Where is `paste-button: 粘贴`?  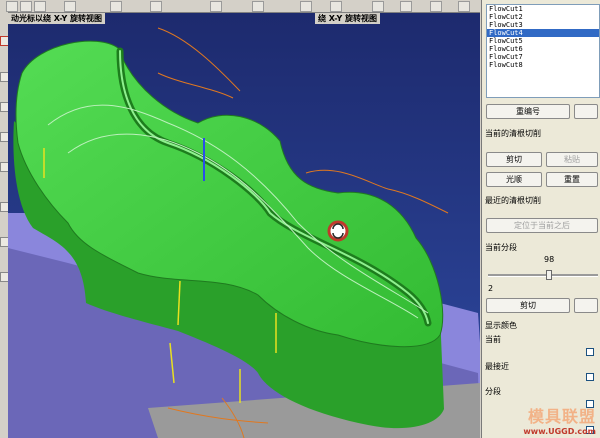
paste-button: 粘贴 is located at coordinates (572, 159).